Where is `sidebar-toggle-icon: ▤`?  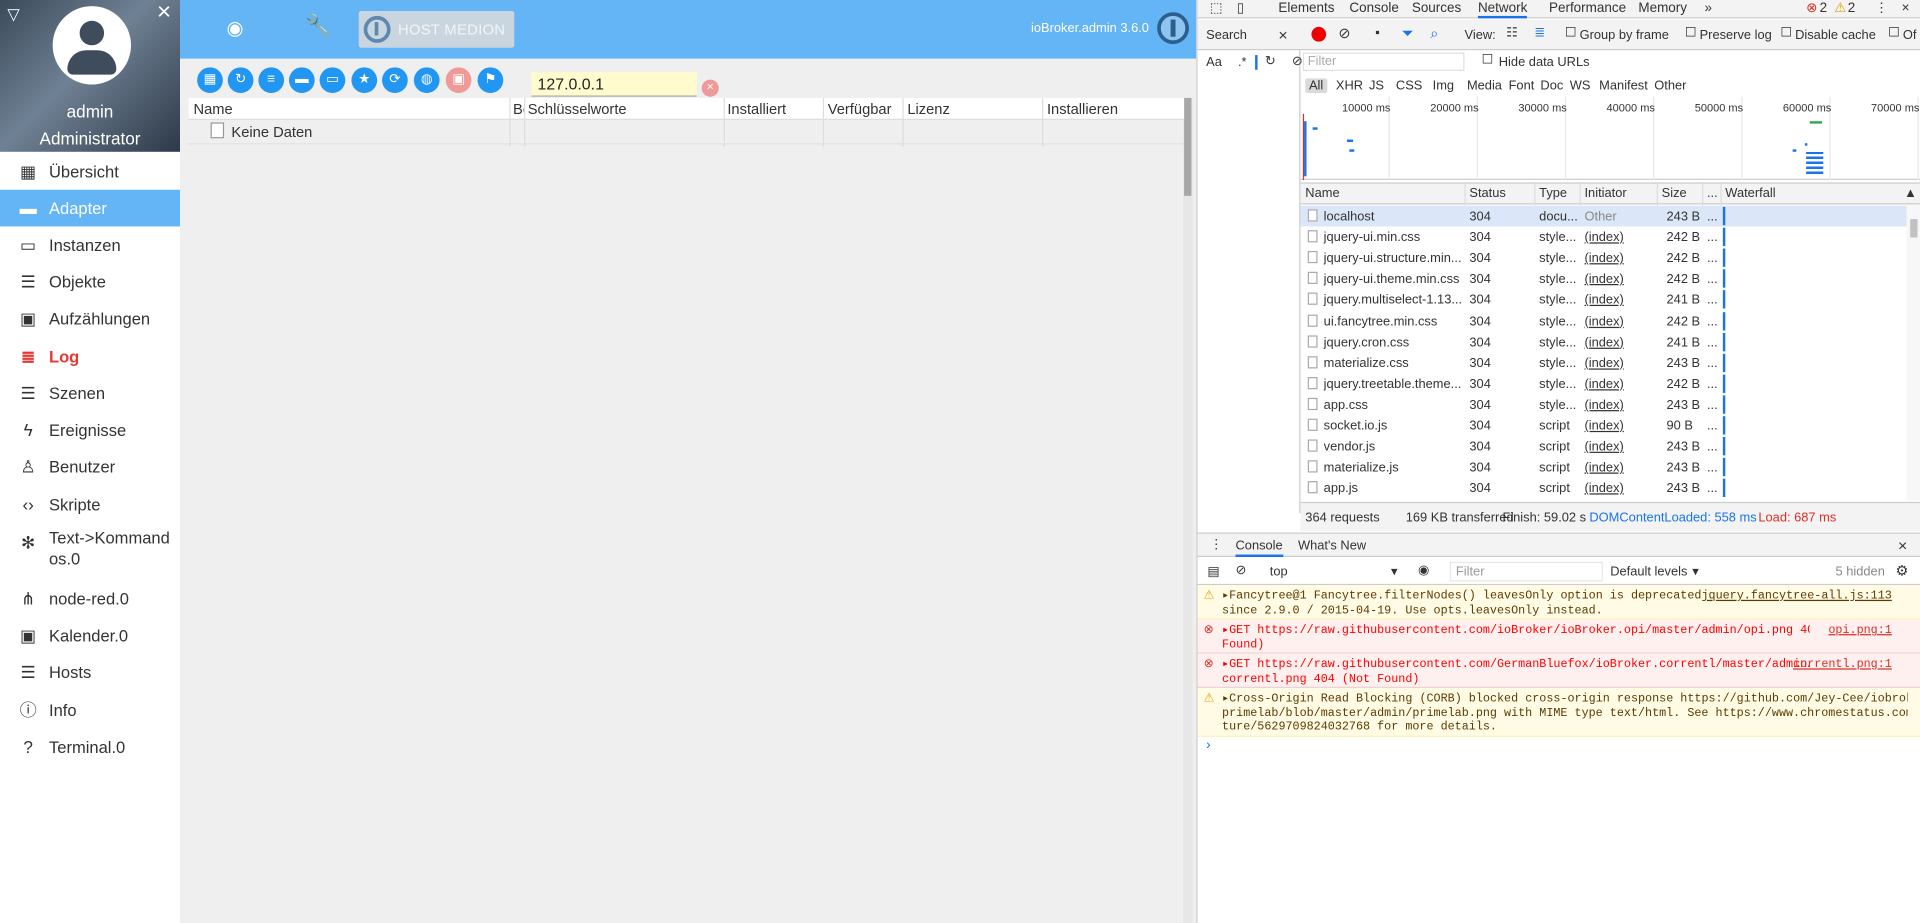
sidebar-toggle-icon: ▤ is located at coordinates (1213, 571).